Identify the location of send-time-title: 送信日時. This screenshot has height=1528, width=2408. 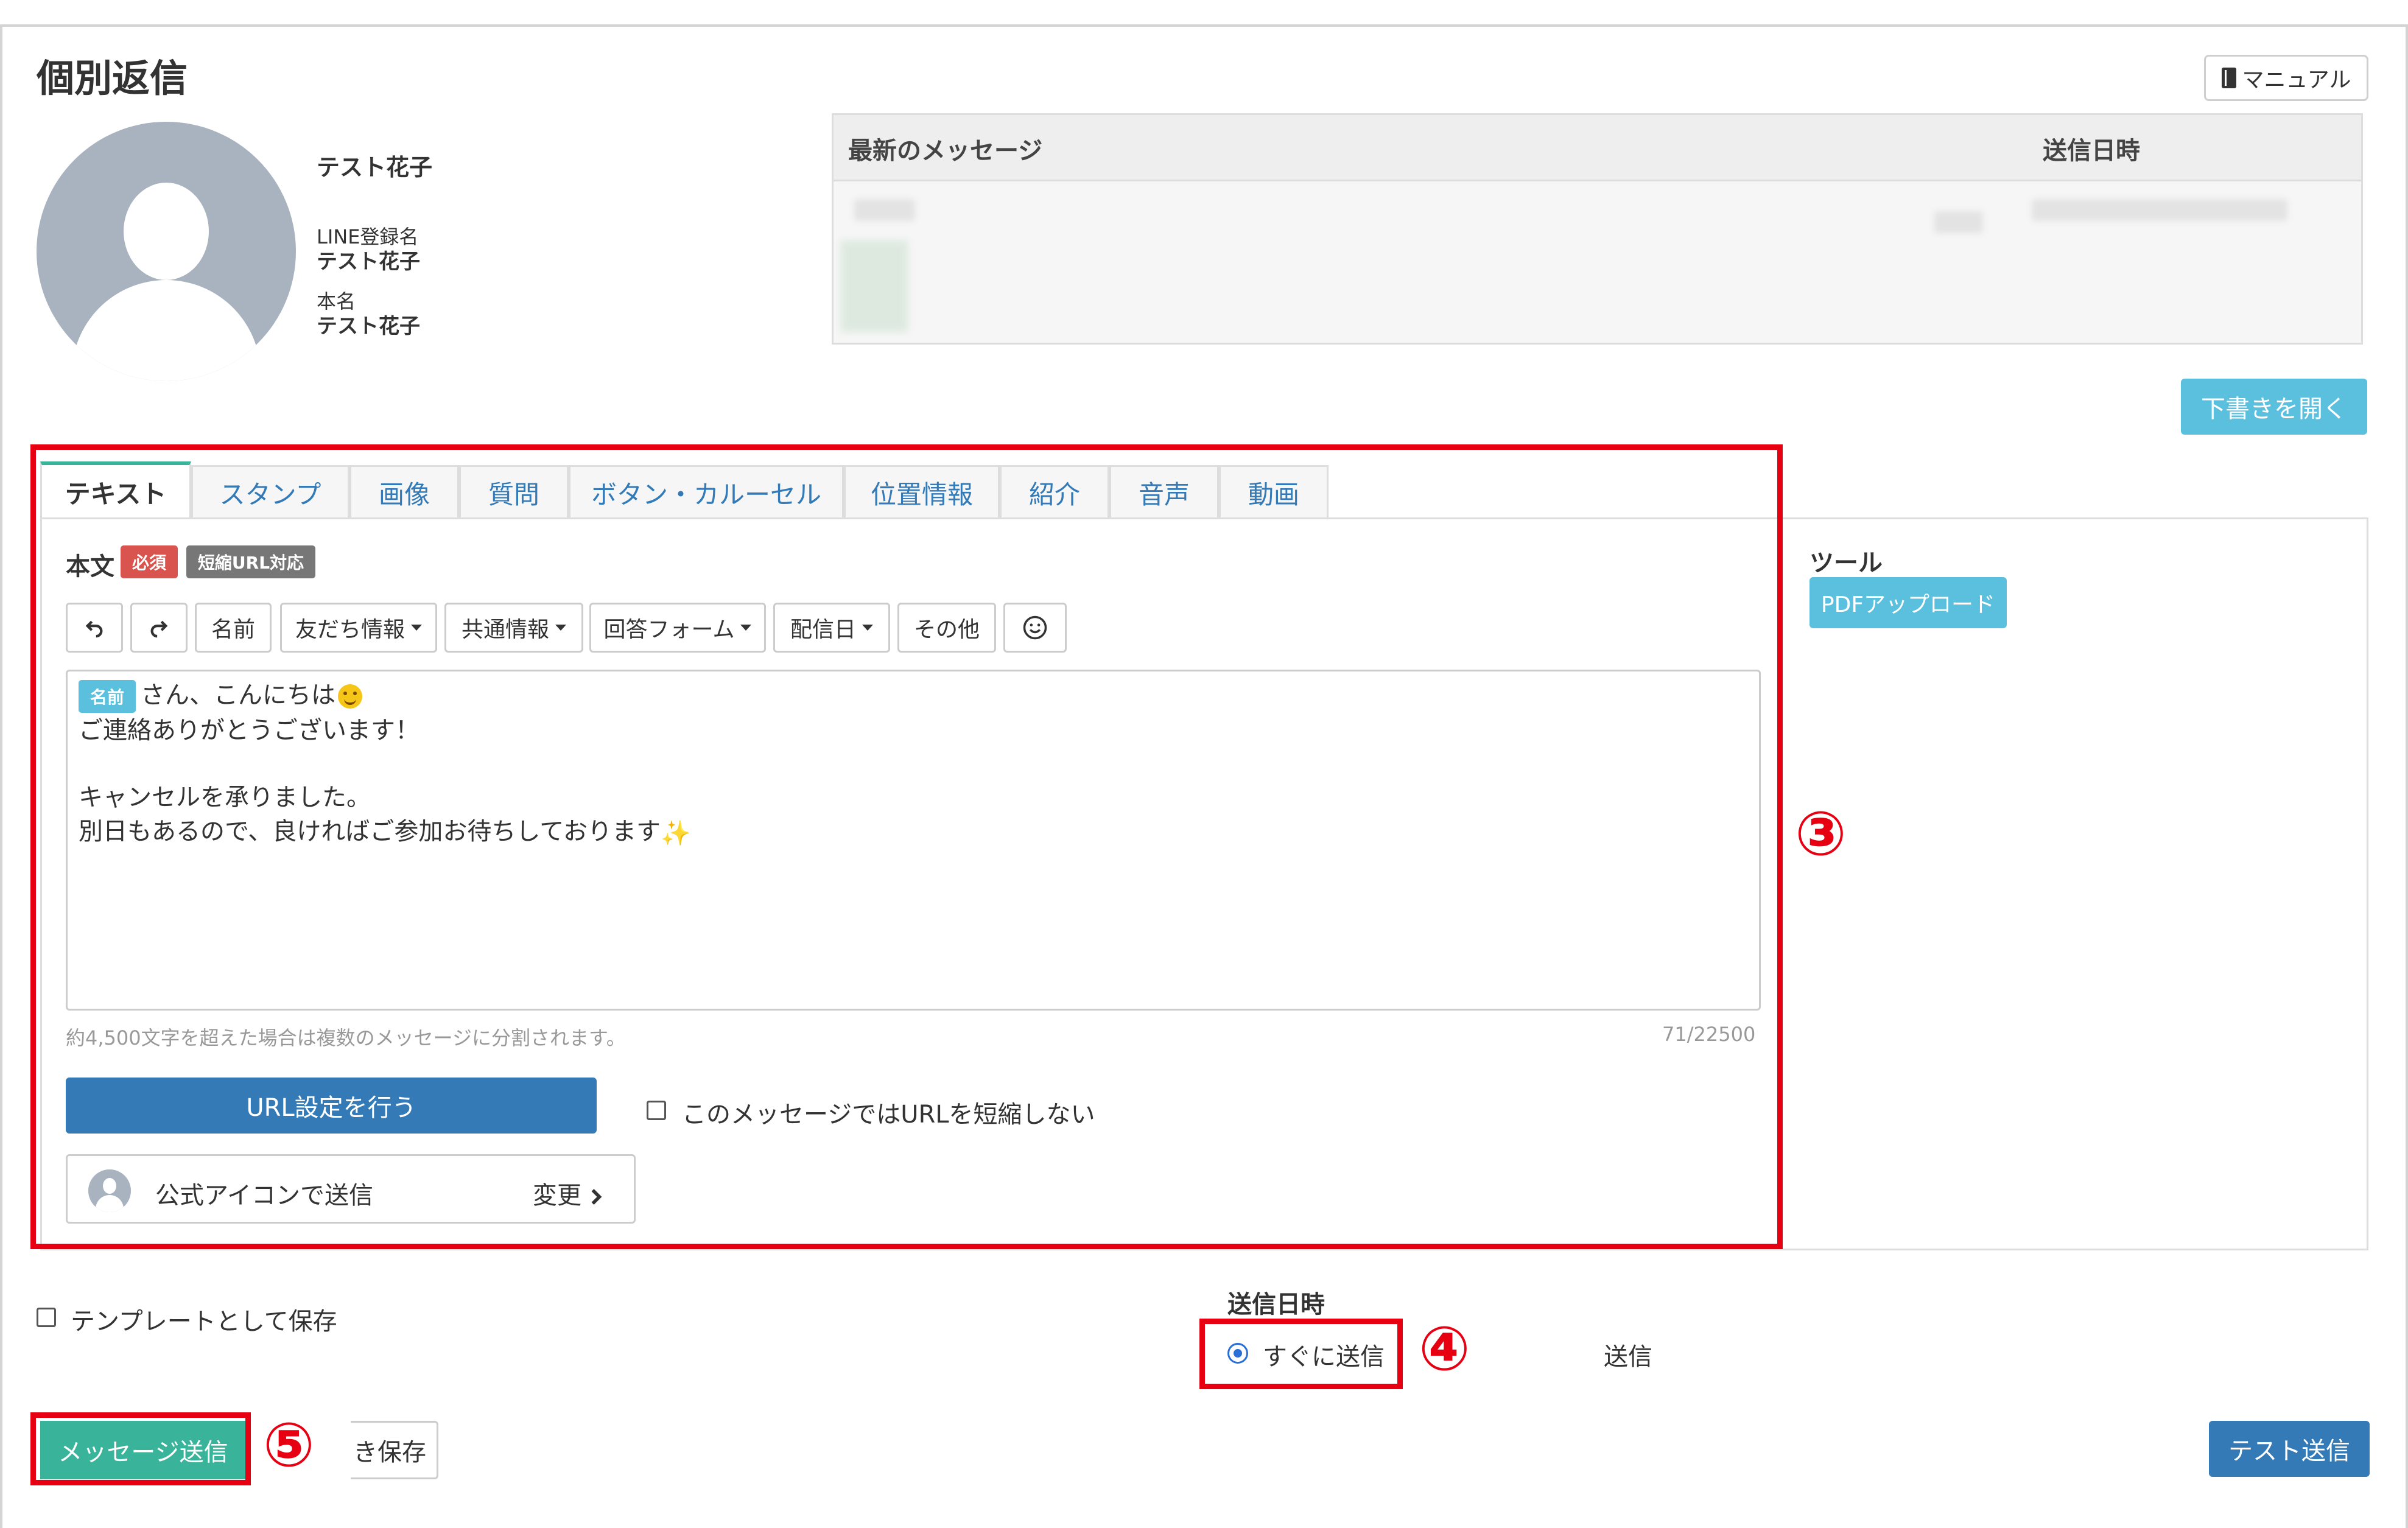
(1276, 1305).